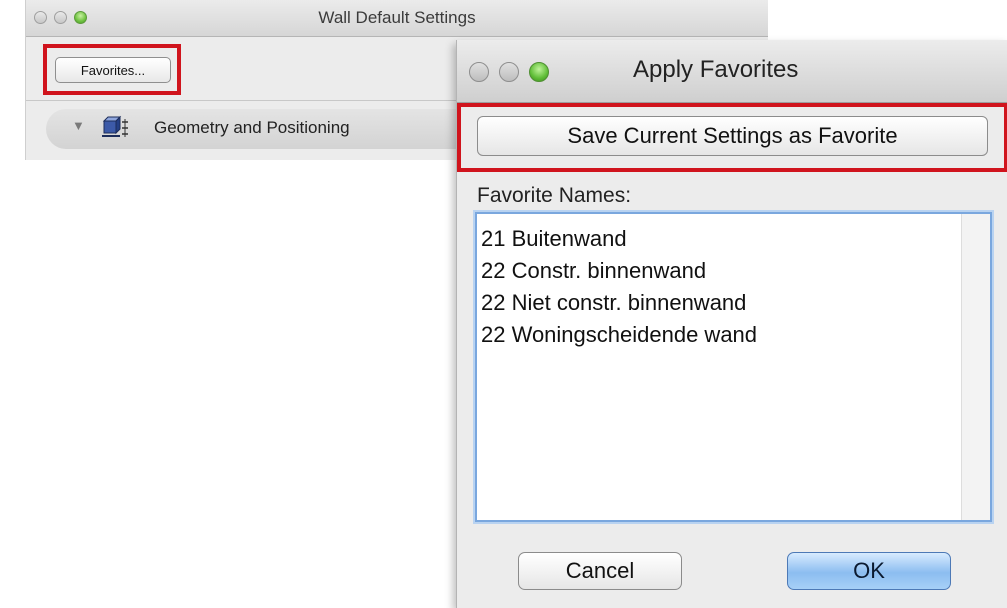 The width and height of the screenshot is (1007, 608). I want to click on list-item: 21 Buitenwand, so click(554, 239).